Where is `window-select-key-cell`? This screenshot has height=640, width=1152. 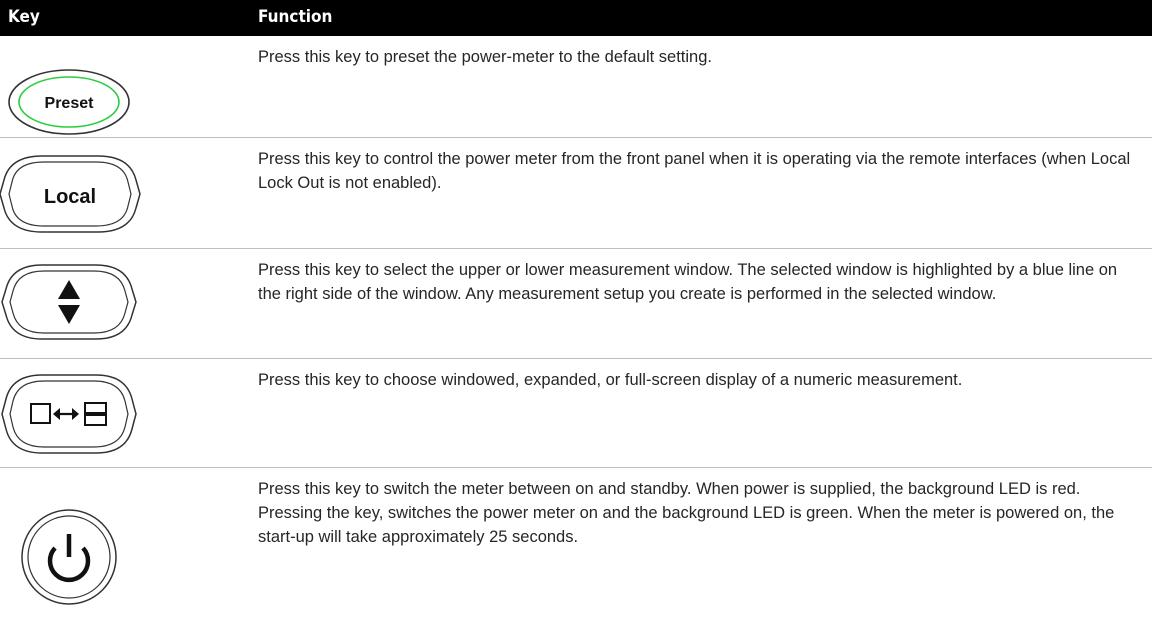 window-select-key-cell is located at coordinates (127, 304).